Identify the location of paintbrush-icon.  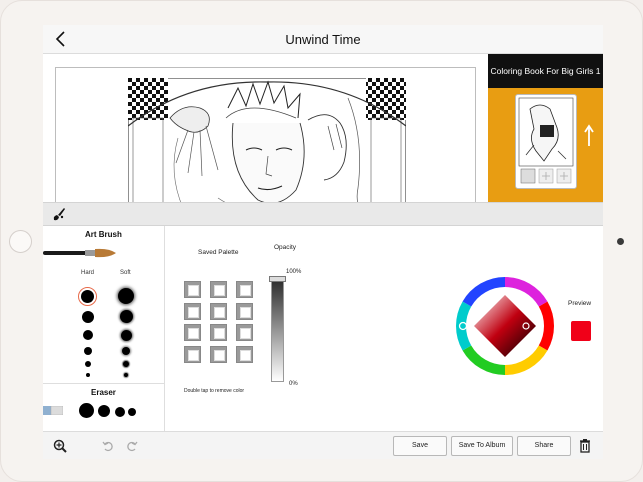
(79, 253).